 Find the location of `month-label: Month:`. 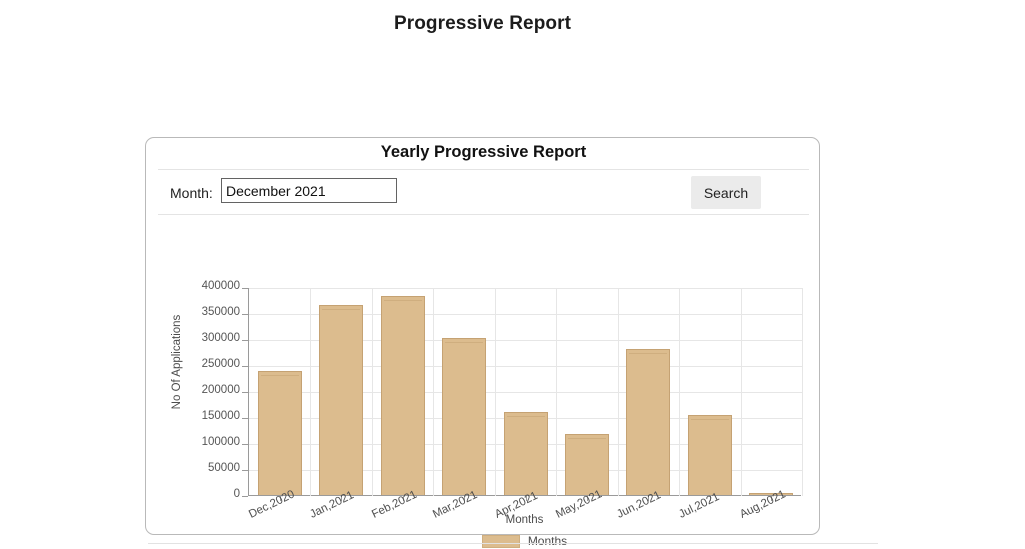

month-label: Month: is located at coordinates (191, 193).